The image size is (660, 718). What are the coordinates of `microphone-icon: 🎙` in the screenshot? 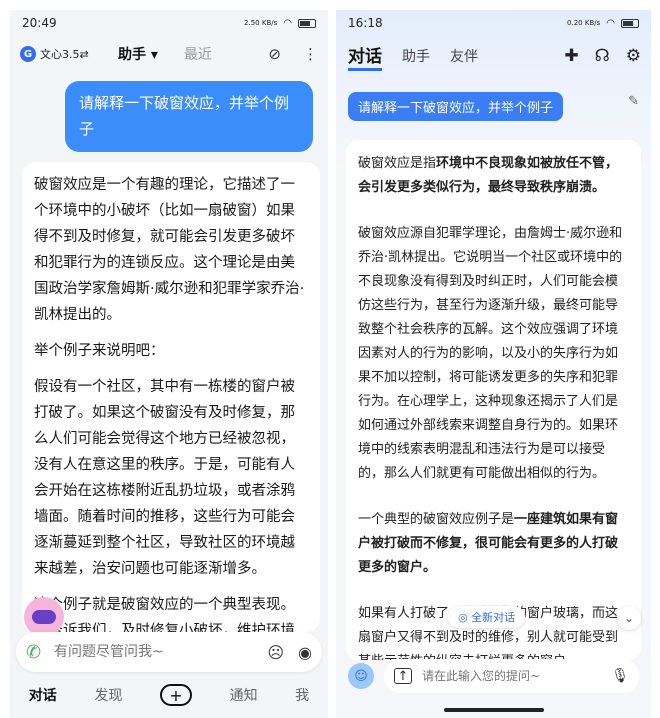 It's located at (620, 676).